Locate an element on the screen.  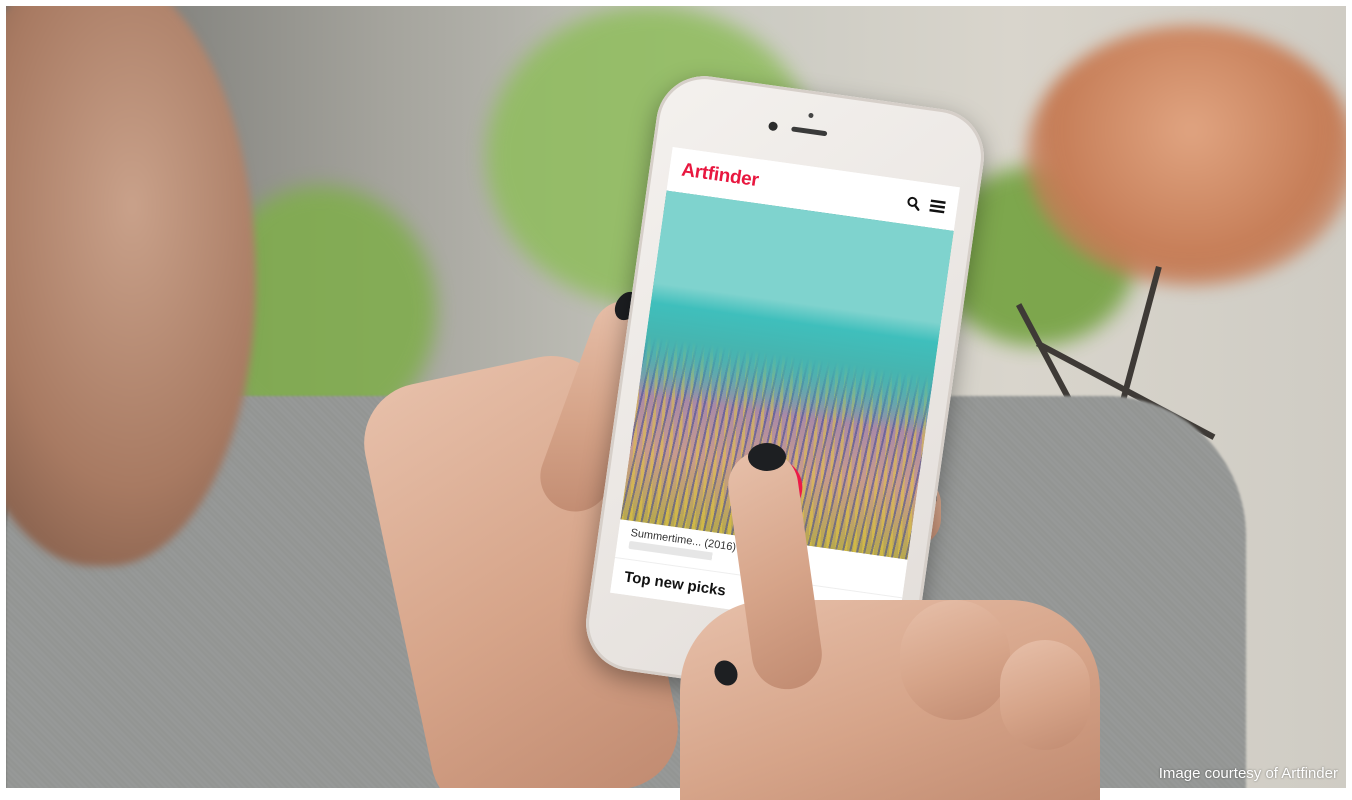
search-icon is located at coordinates (913, 203).